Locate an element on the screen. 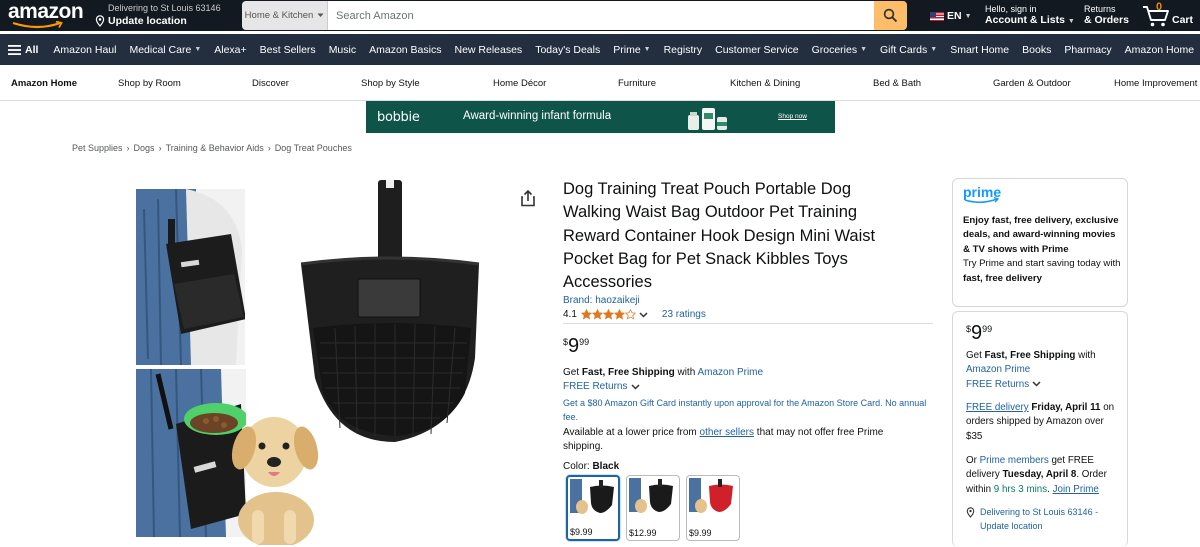  account-menu: Hello, sign in Account & Lists ▼ is located at coordinates (1030, 15).